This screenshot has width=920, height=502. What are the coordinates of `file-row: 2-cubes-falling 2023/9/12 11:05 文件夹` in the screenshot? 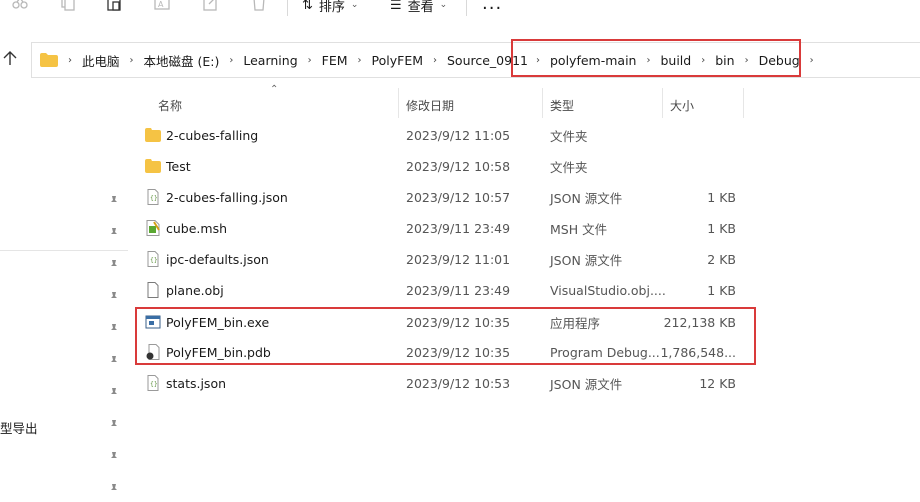 It's located at (448, 135).